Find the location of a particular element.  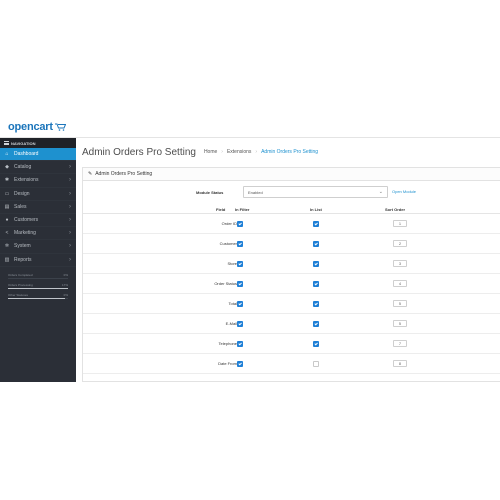

open-module-link: Open Module is located at coordinates (404, 191).